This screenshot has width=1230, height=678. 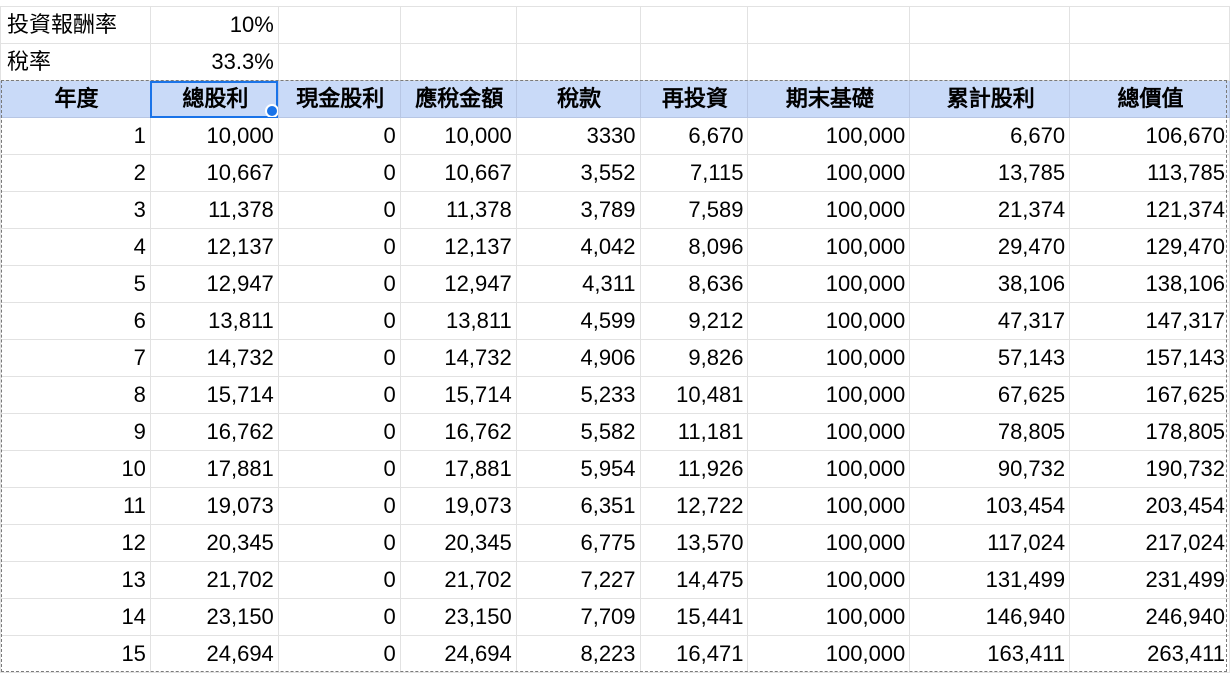 I want to click on value-cell: 10,481, so click(x=694, y=395).